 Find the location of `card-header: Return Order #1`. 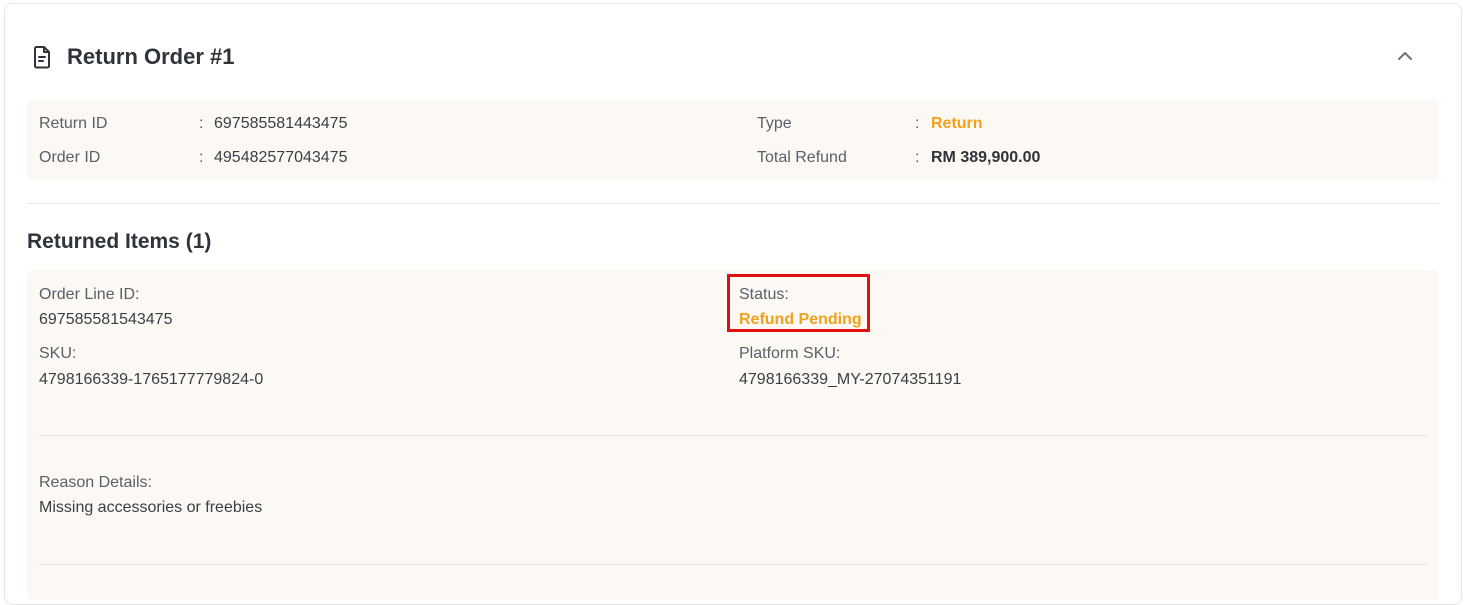

card-header: Return Order #1 is located at coordinates (133, 57).